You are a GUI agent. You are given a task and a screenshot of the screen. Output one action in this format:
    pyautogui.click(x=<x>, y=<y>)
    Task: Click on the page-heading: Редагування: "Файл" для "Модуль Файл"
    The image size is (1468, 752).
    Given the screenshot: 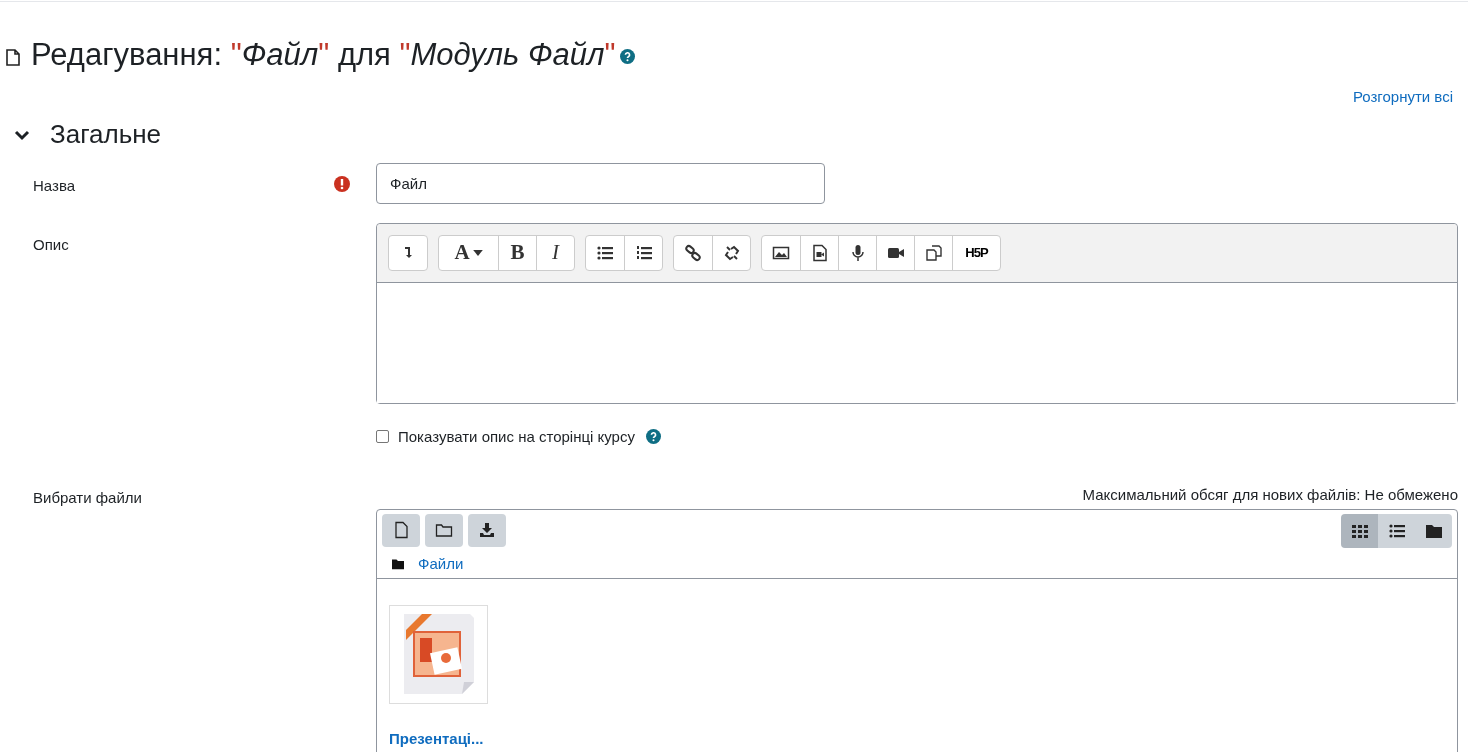 What is the action you would take?
    pyautogui.click(x=323, y=54)
    